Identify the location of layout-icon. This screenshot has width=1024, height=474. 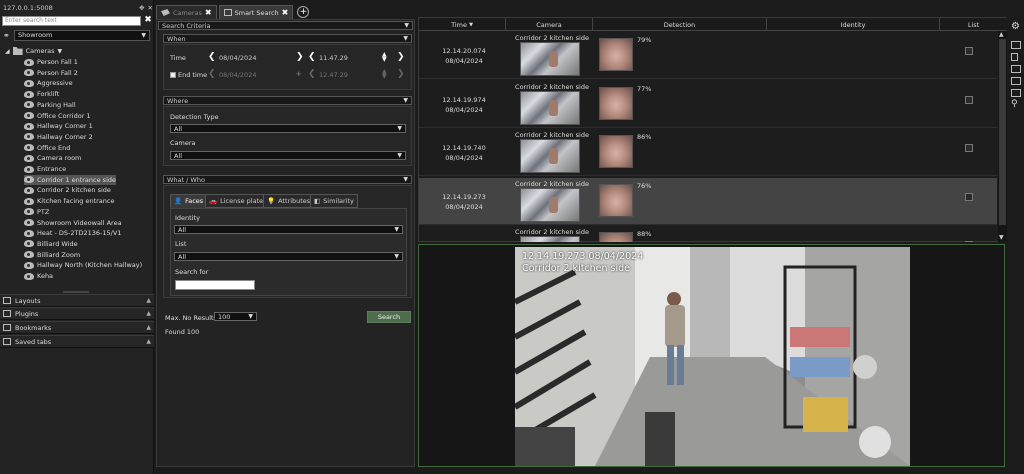
(1016, 45).